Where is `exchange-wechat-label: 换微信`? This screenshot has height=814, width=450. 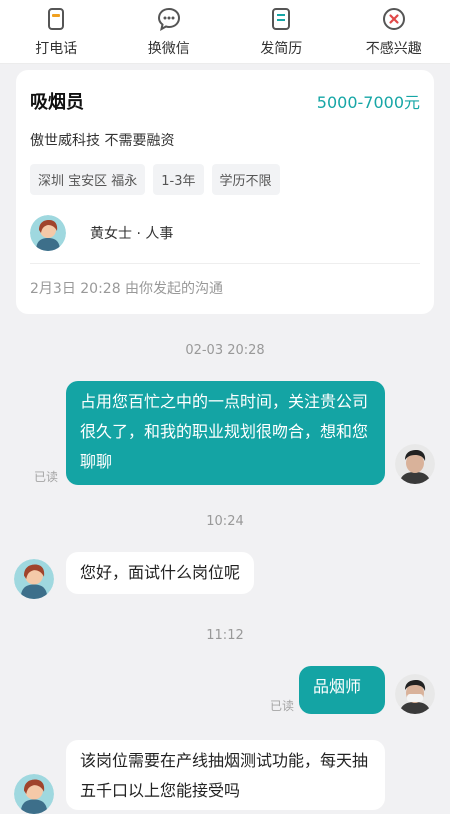 exchange-wechat-label: 换微信 is located at coordinates (168, 49).